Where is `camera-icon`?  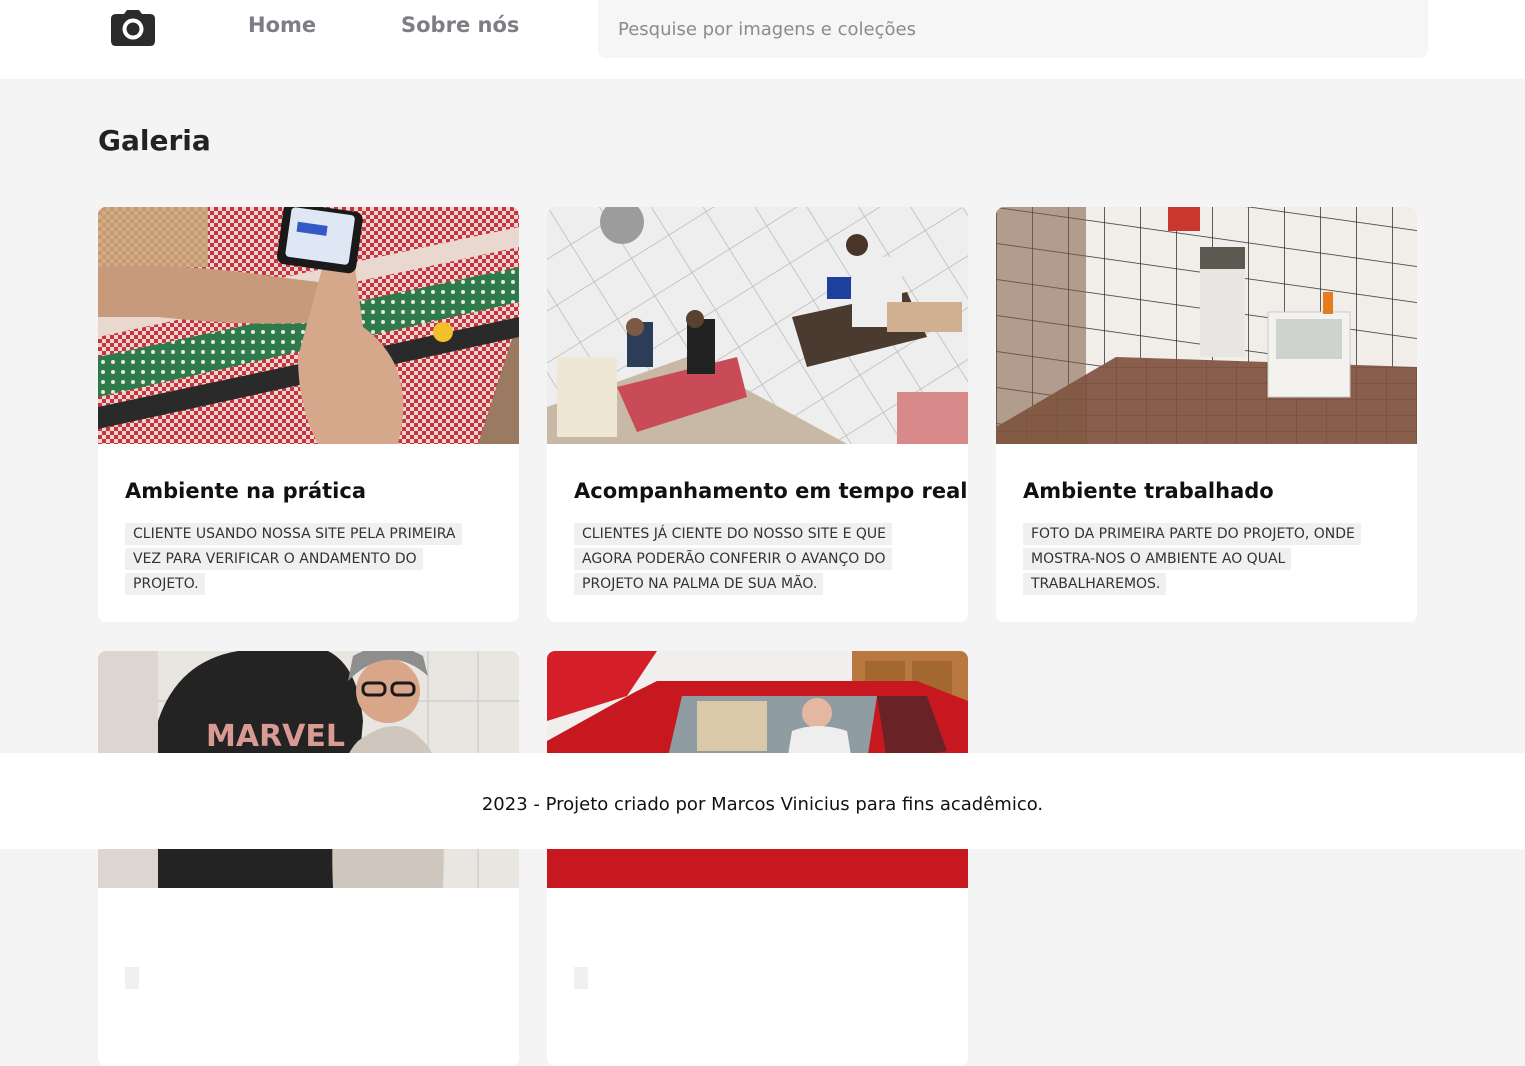
camera-icon is located at coordinates (133, 28).